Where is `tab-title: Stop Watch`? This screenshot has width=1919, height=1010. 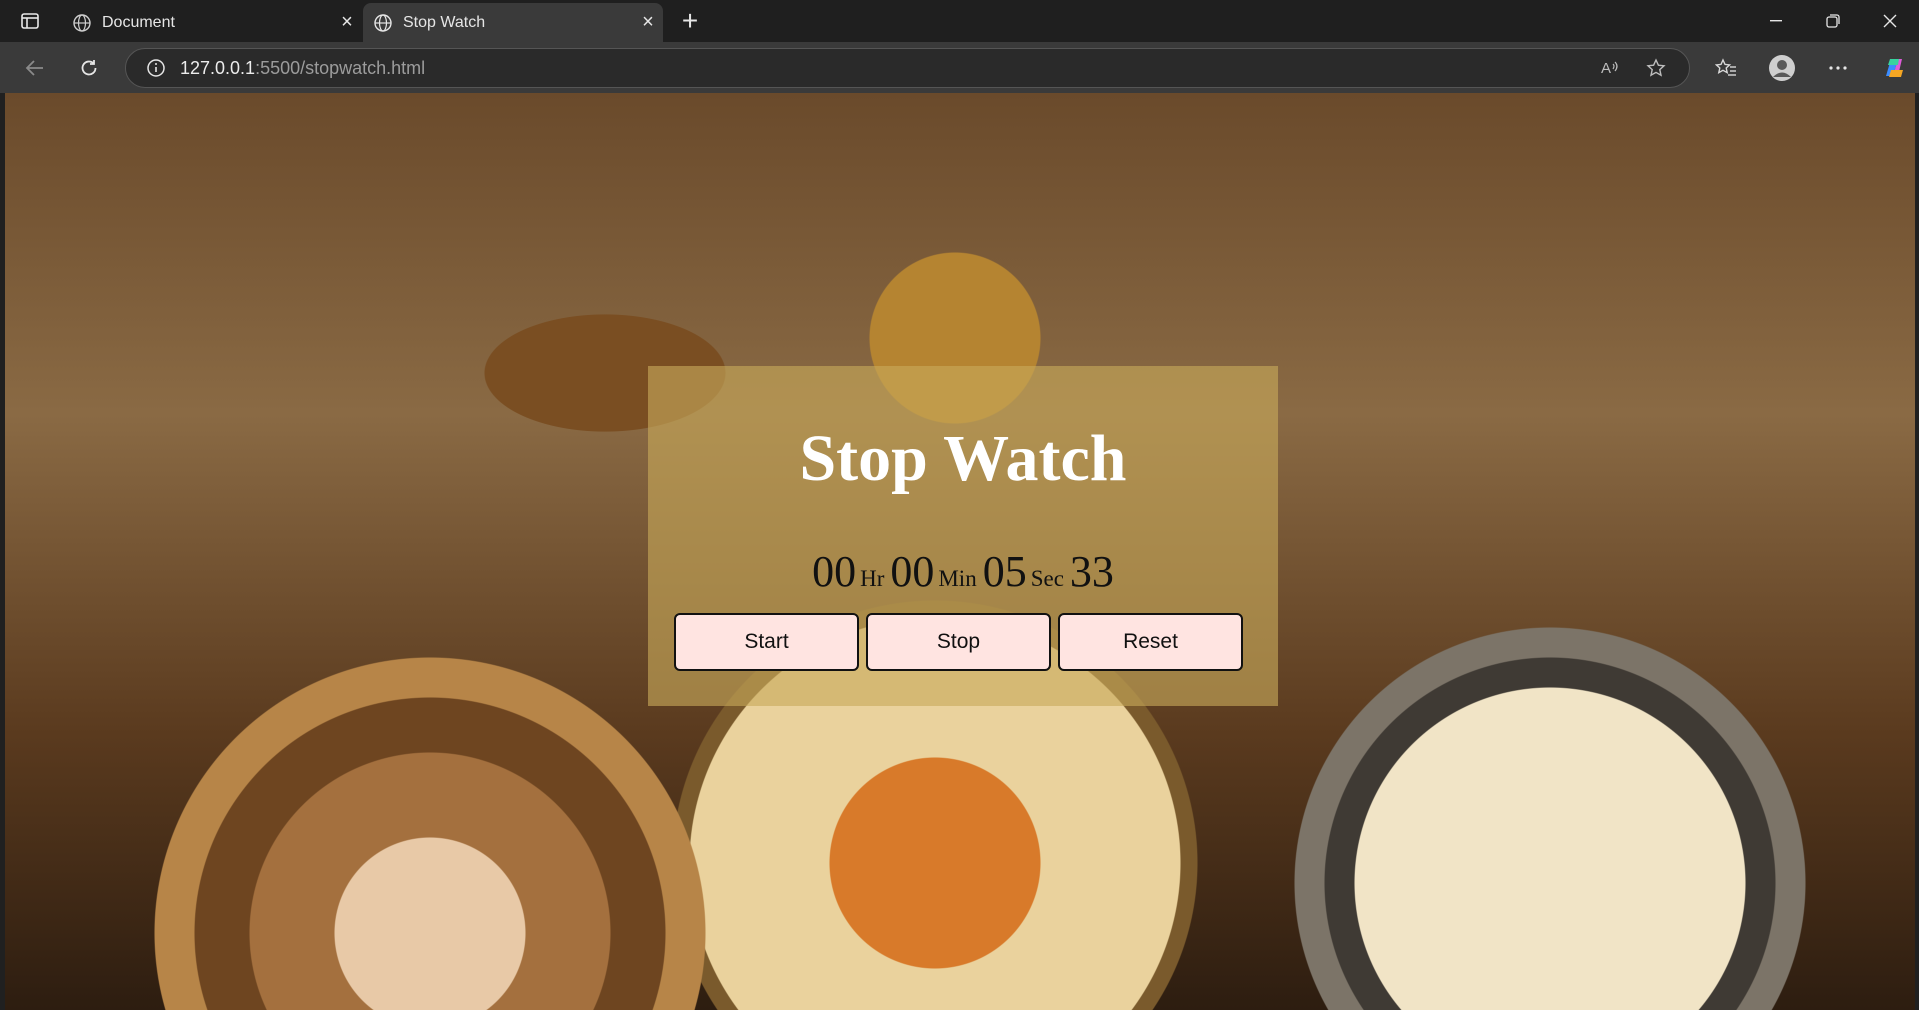 tab-title: Stop Watch is located at coordinates (444, 22).